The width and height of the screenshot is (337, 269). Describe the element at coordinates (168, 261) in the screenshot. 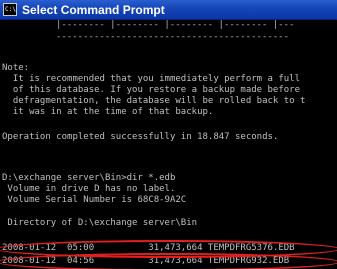

I see `red-highlight-ellipse` at that location.